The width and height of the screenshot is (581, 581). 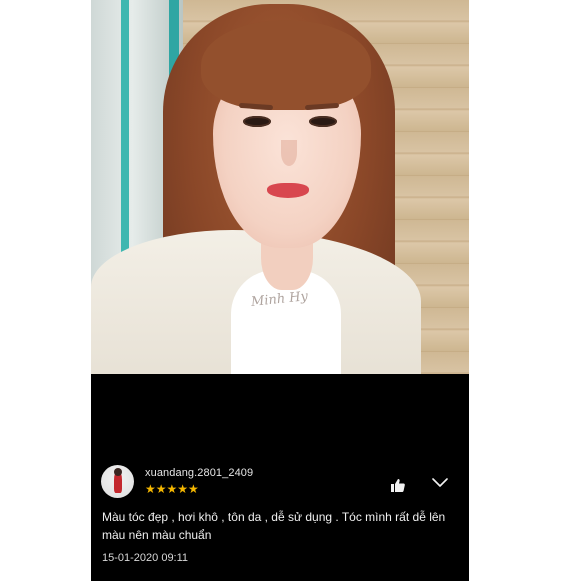 I want to click on review-date: 15-01-2020 09:11, so click(x=145, y=558).